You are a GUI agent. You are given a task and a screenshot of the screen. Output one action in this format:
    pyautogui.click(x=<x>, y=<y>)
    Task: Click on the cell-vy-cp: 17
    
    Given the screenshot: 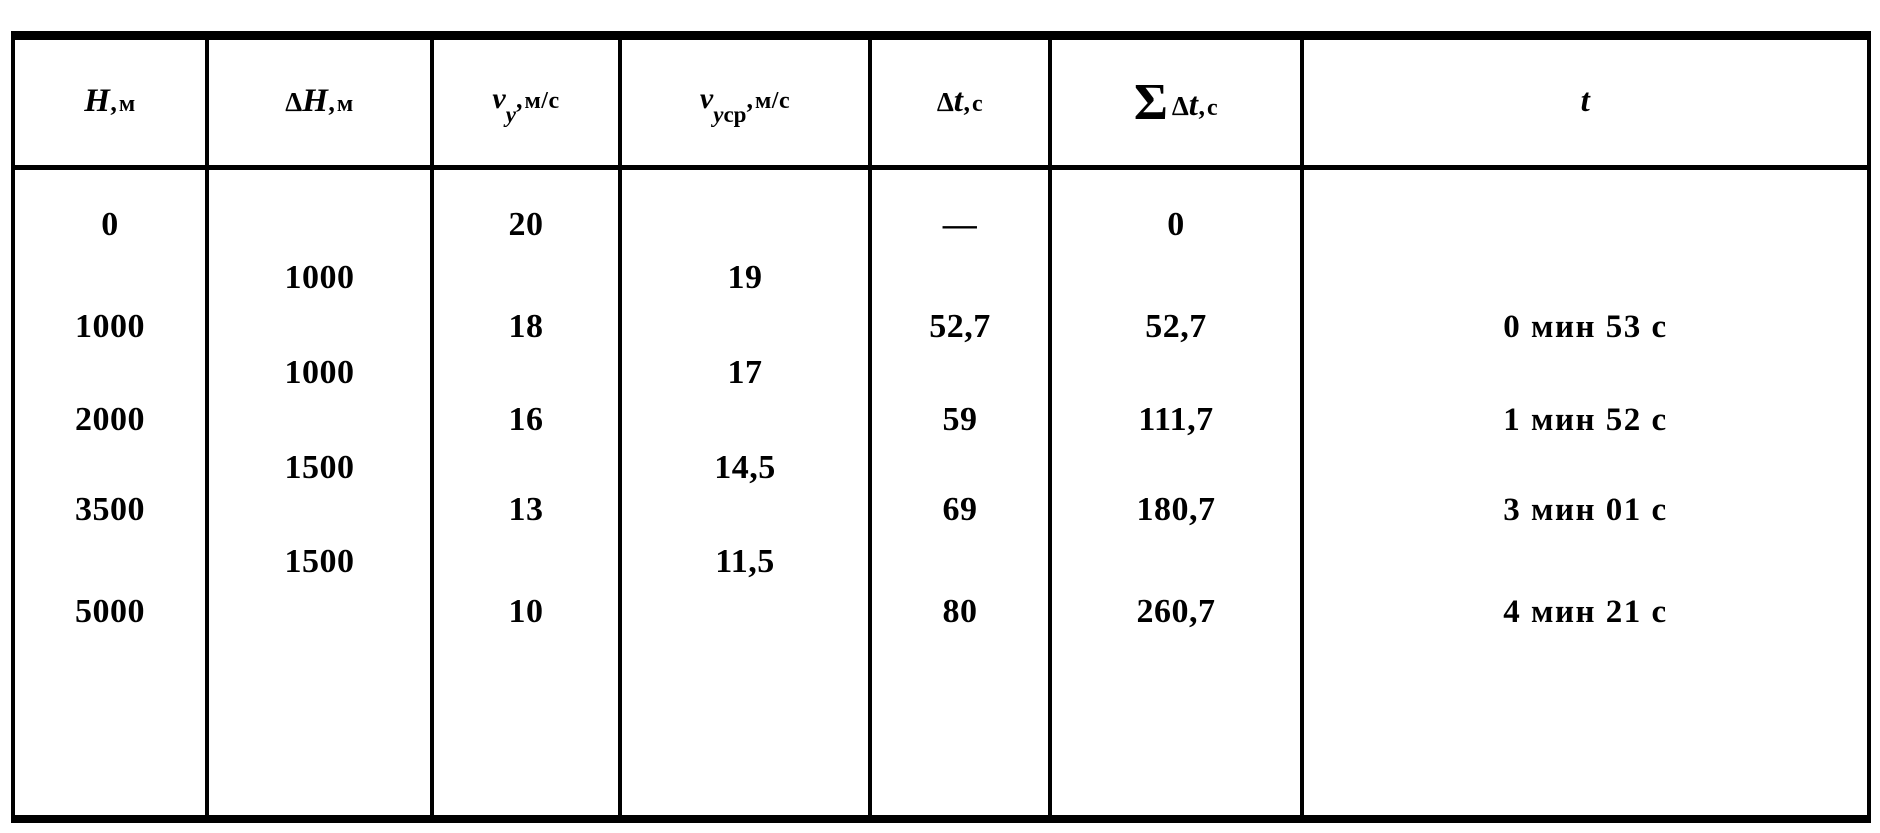 What is the action you would take?
    pyautogui.click(x=745, y=372)
    